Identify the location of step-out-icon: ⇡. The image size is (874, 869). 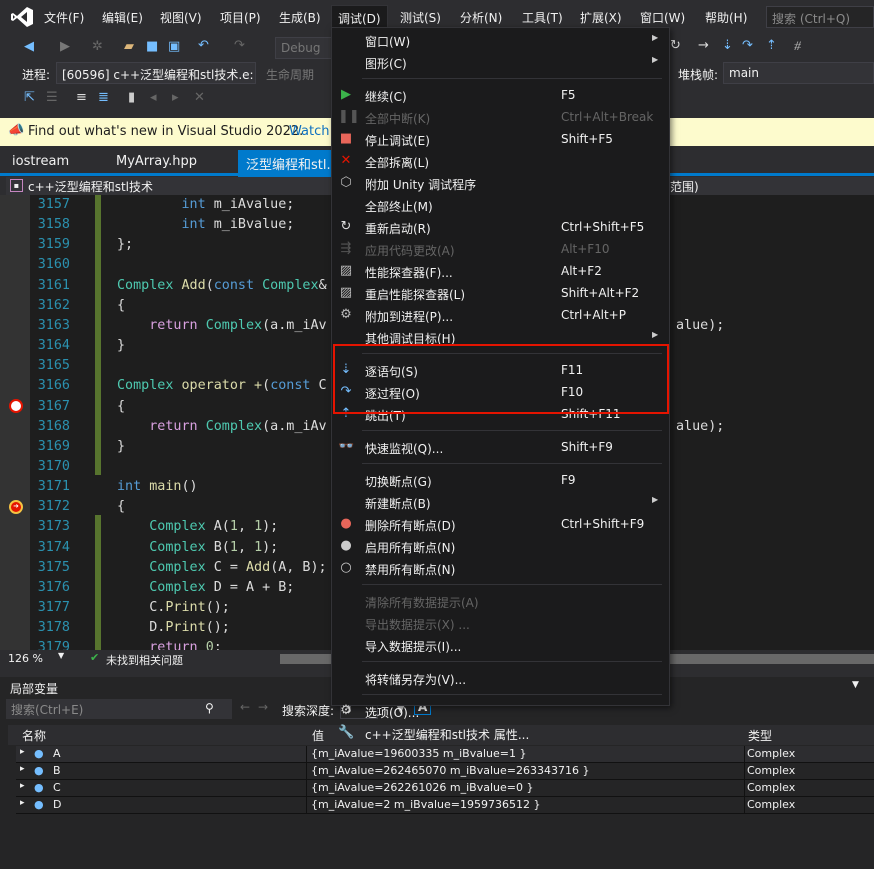
(771, 46).